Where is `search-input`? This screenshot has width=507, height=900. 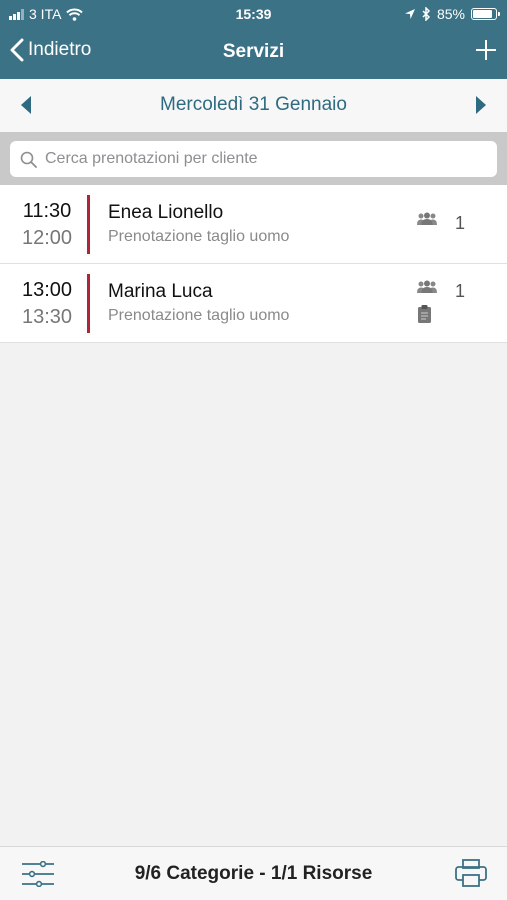 search-input is located at coordinates (255, 159).